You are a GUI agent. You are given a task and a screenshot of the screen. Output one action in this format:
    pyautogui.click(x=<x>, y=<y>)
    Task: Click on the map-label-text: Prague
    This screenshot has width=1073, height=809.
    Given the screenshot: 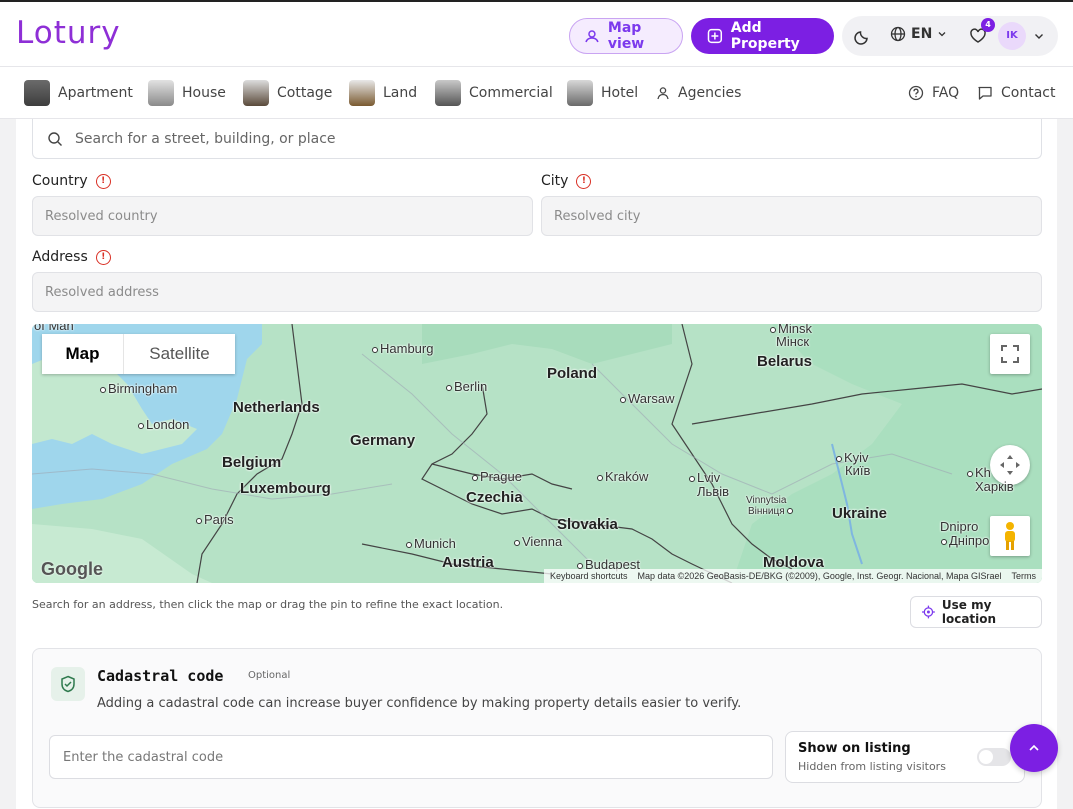 What is the action you would take?
    pyautogui.click(x=501, y=476)
    